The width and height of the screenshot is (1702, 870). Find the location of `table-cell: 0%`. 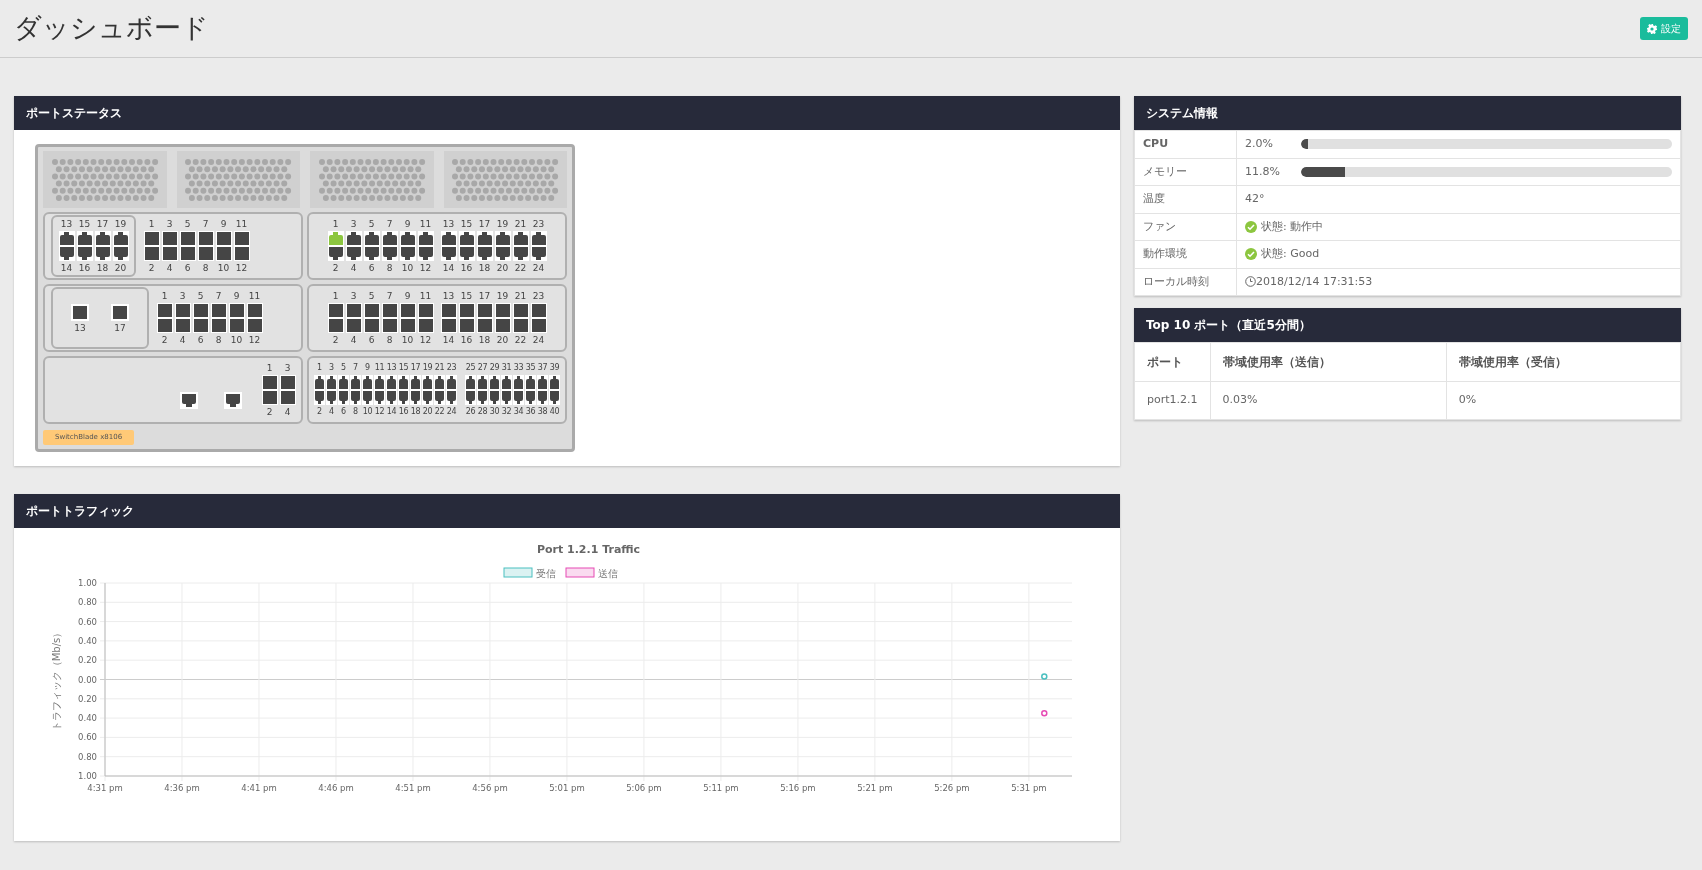

table-cell: 0% is located at coordinates (1563, 400).